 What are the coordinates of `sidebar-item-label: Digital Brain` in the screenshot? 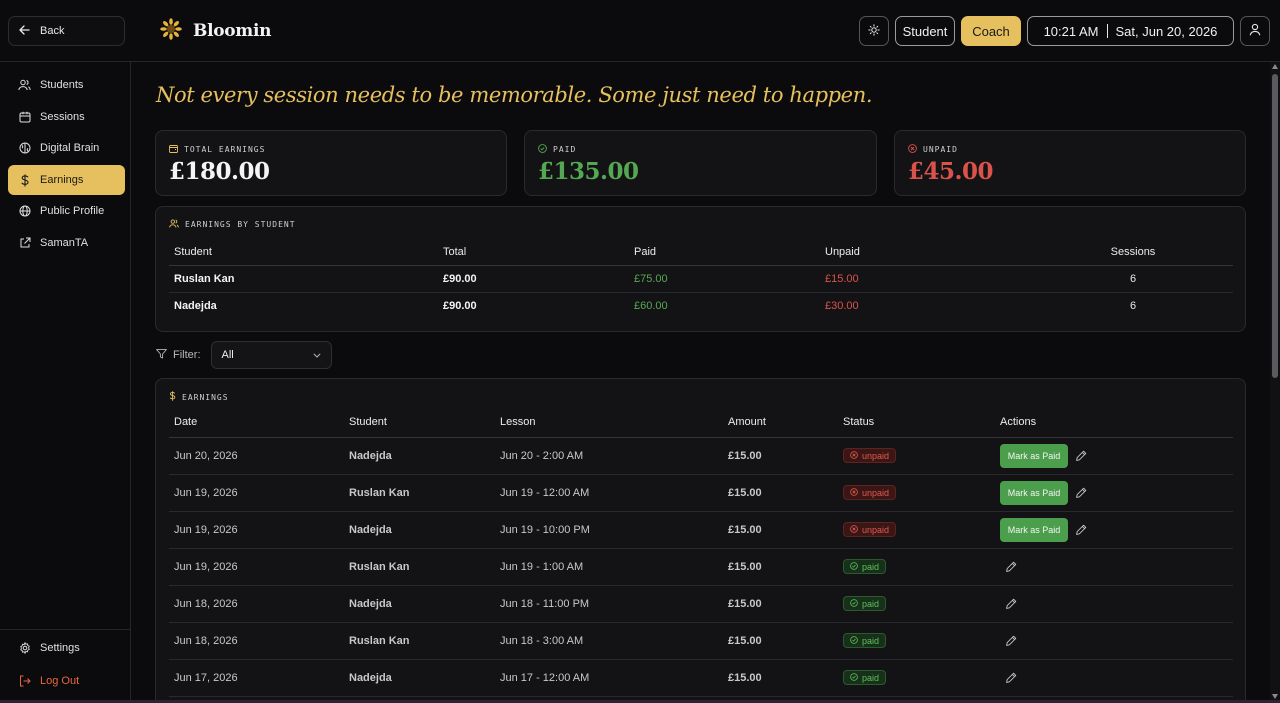 It's located at (70, 148).